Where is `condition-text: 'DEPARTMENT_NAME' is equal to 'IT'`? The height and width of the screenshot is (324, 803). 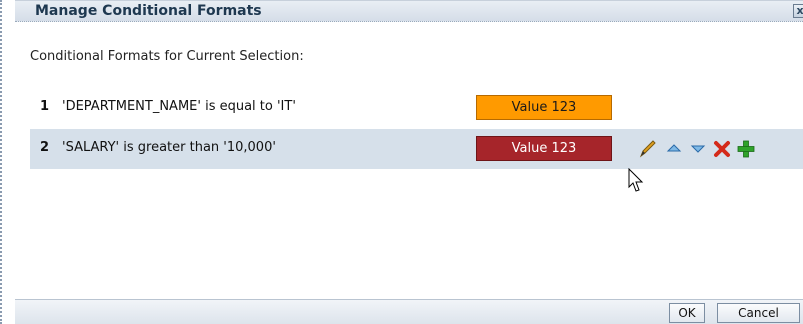 condition-text: 'DEPARTMENT_NAME' is equal to 'IT' is located at coordinates (179, 106).